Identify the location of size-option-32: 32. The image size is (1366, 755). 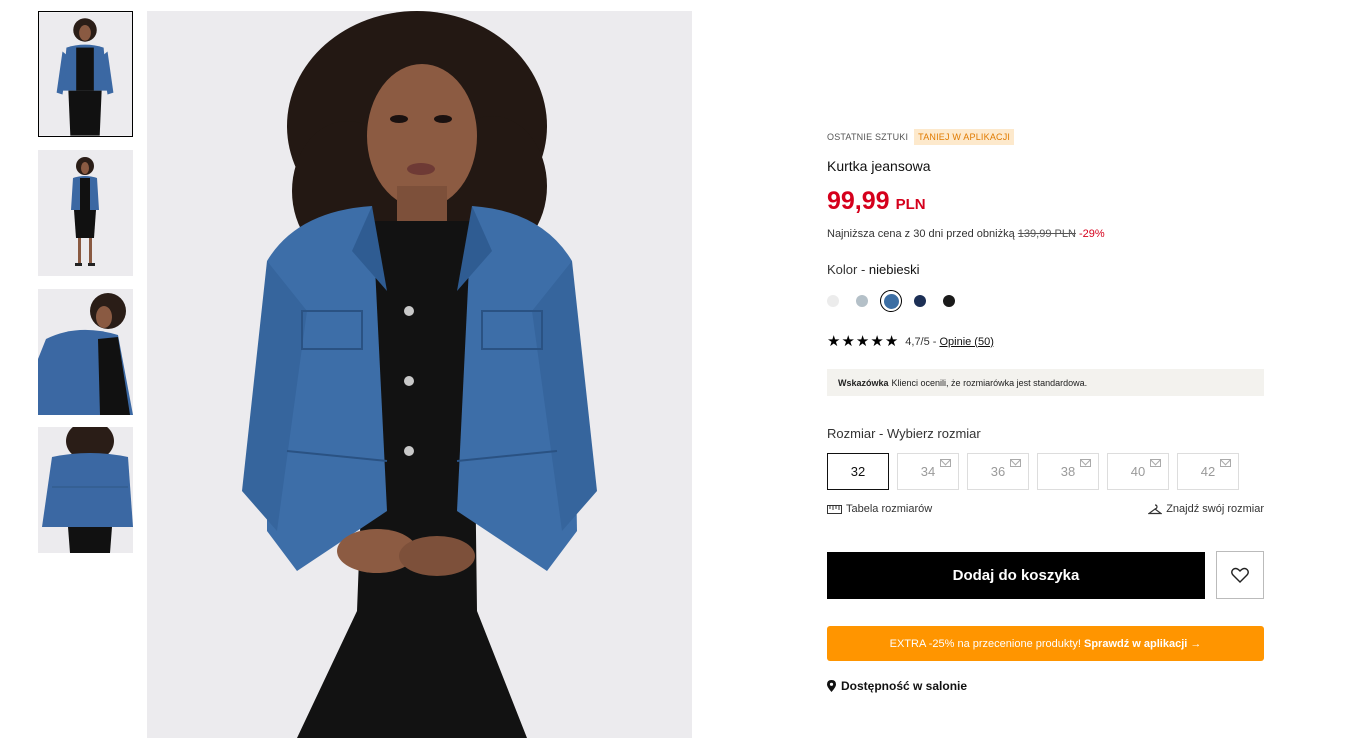
(858, 471).